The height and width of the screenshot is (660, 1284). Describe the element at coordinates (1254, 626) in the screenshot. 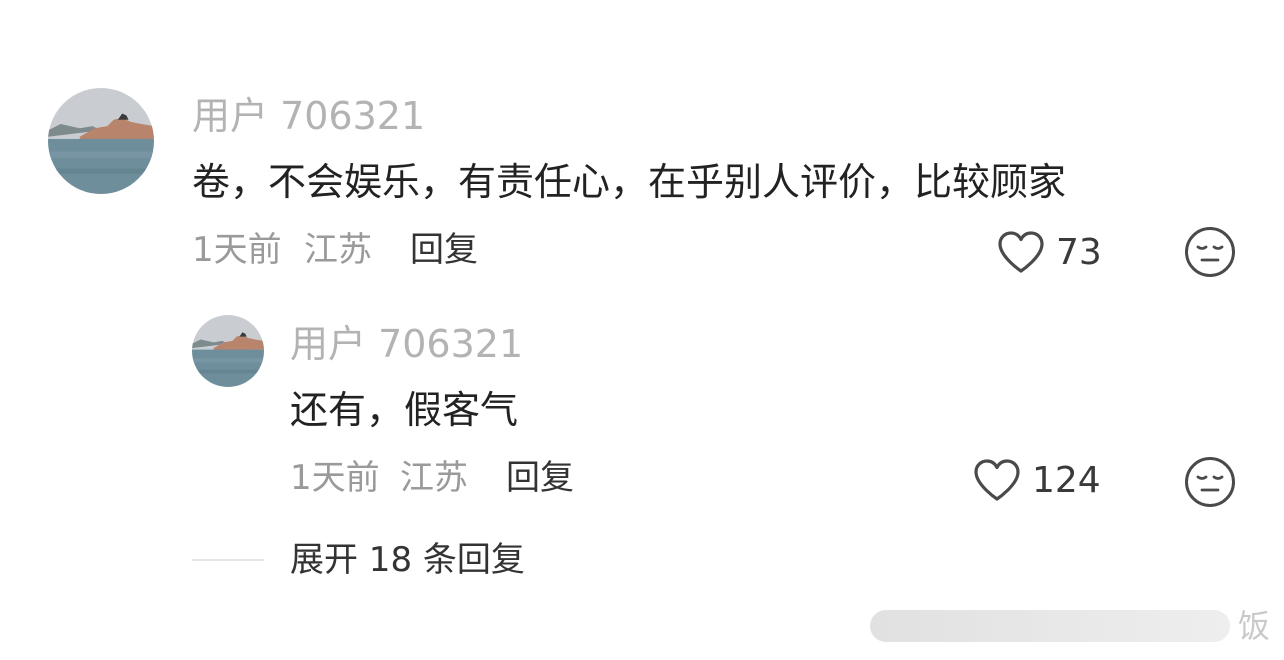

I see `watermark-char: 饭` at that location.